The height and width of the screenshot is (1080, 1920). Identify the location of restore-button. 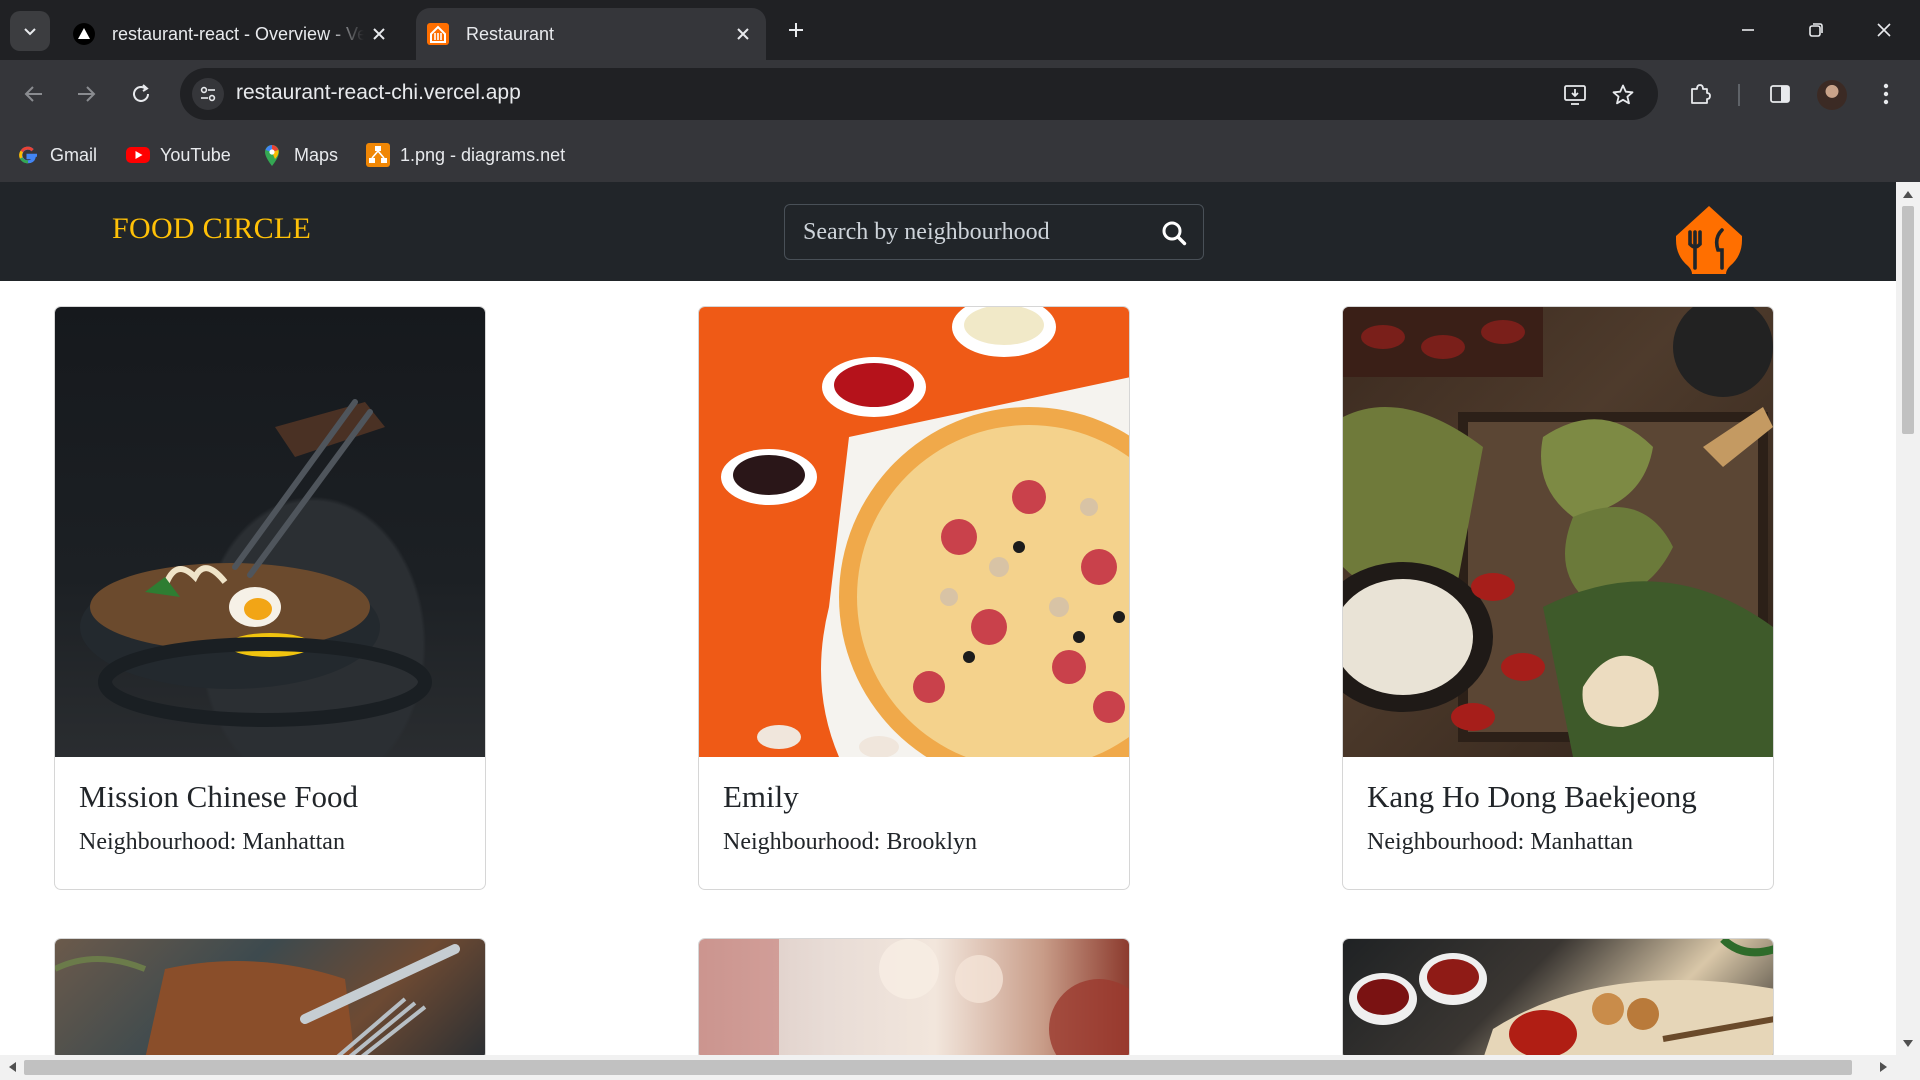
(1816, 30).